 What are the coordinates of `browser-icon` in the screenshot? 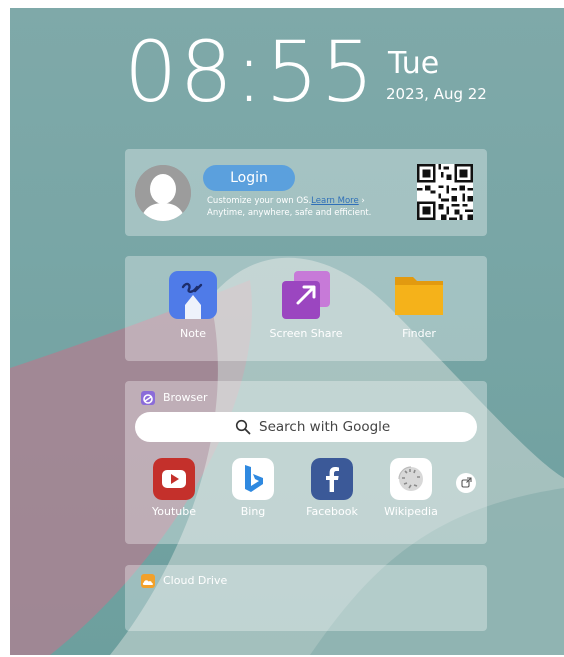 It's located at (148, 398).